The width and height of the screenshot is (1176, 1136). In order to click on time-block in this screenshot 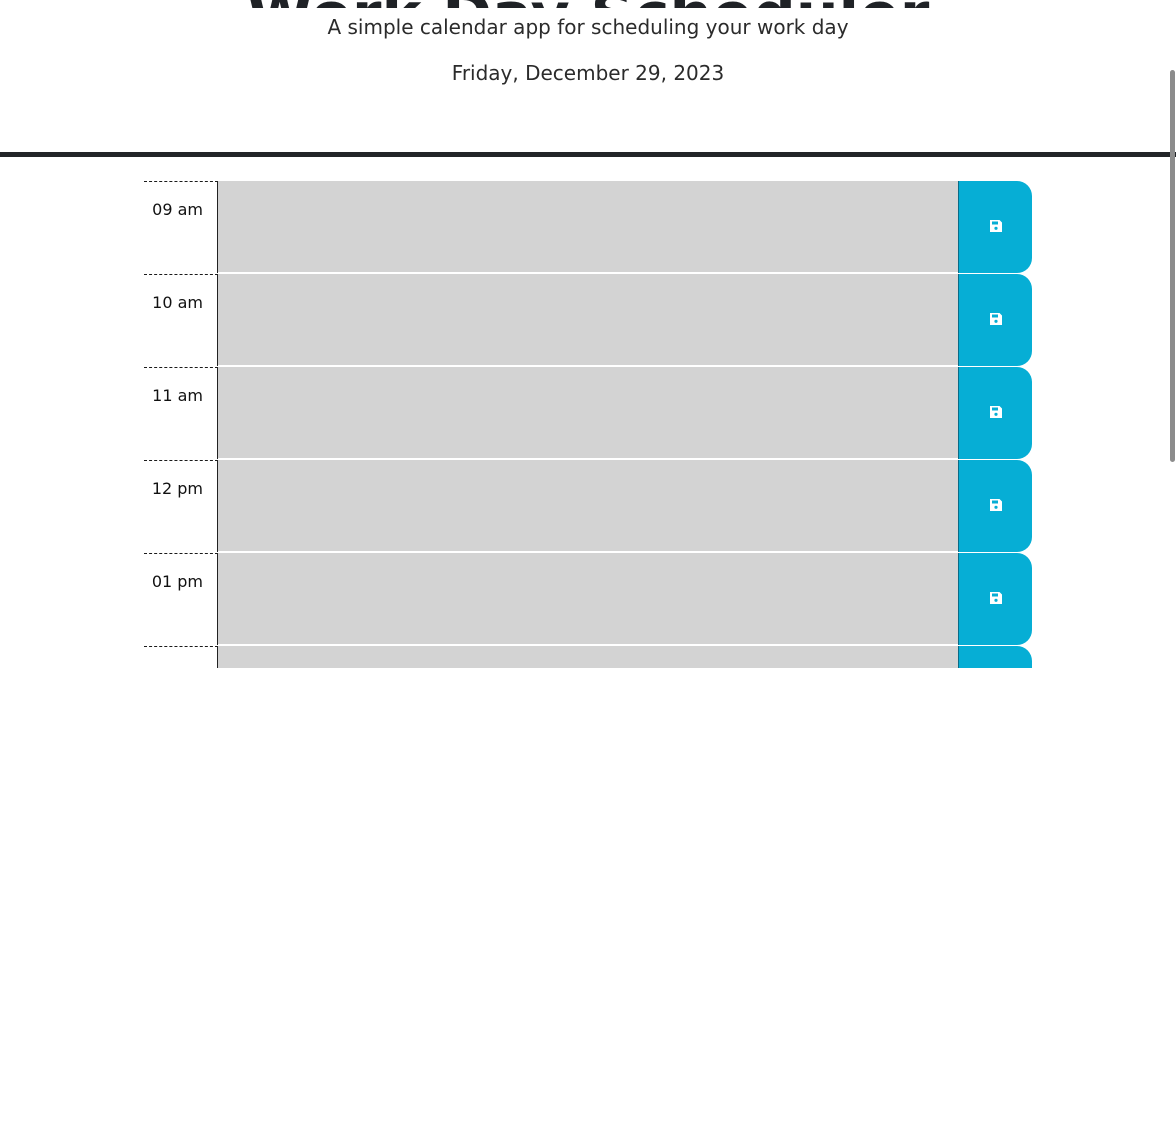, I will do `click(588, 657)`.